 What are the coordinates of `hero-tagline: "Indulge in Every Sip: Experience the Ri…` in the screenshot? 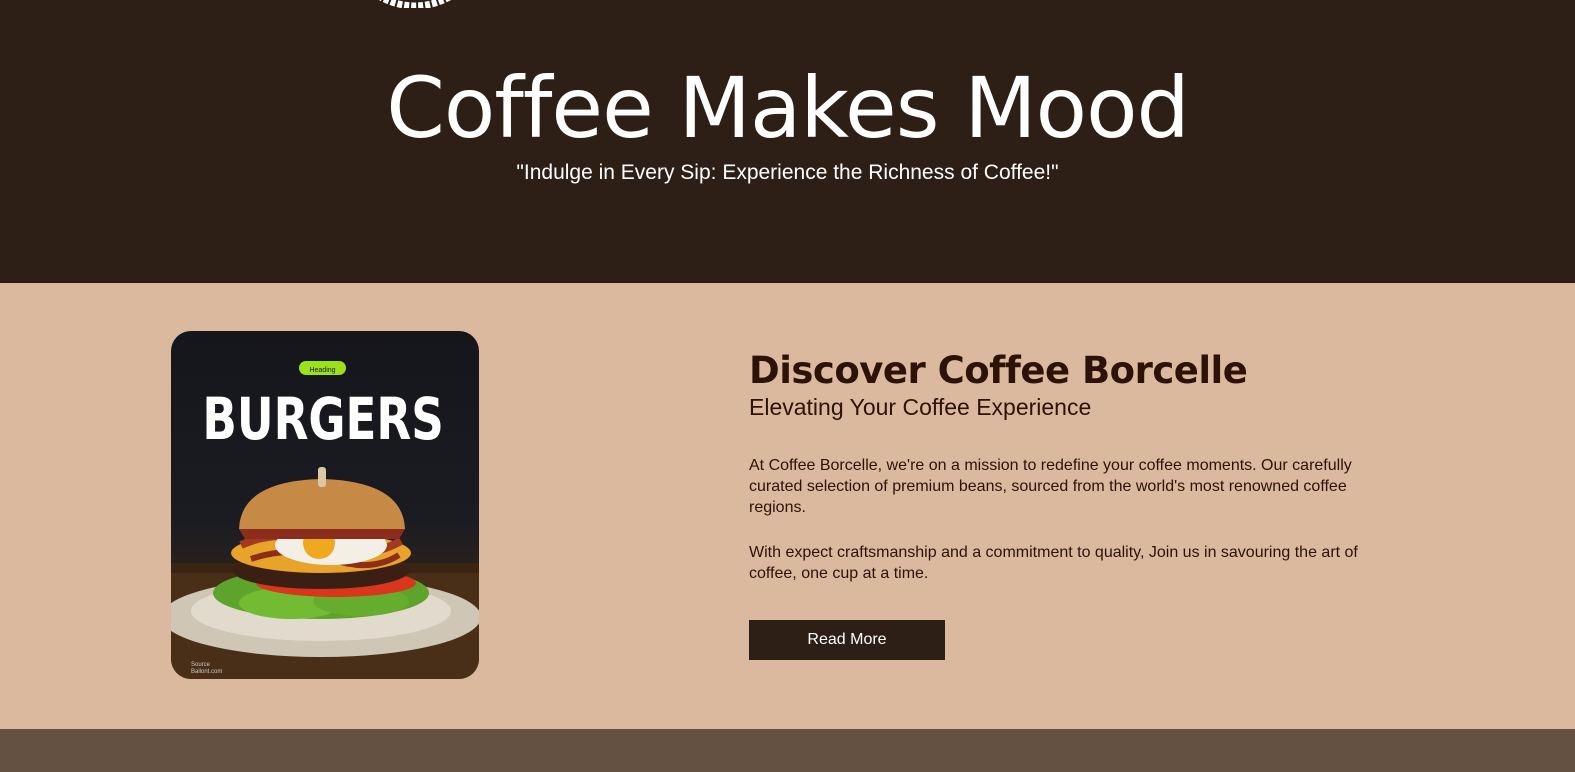 It's located at (787, 172).